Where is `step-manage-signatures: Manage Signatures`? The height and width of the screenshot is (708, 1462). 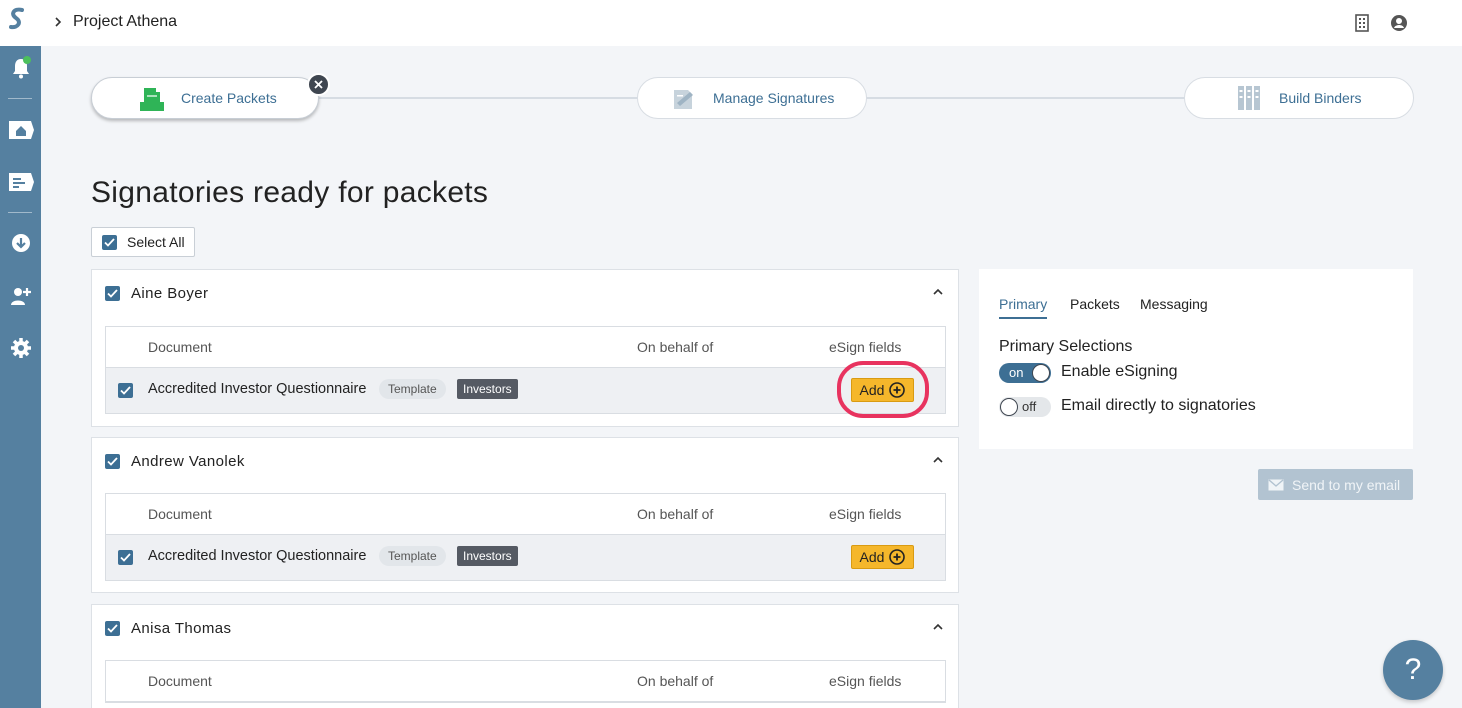
step-manage-signatures: Manage Signatures is located at coordinates (752, 98).